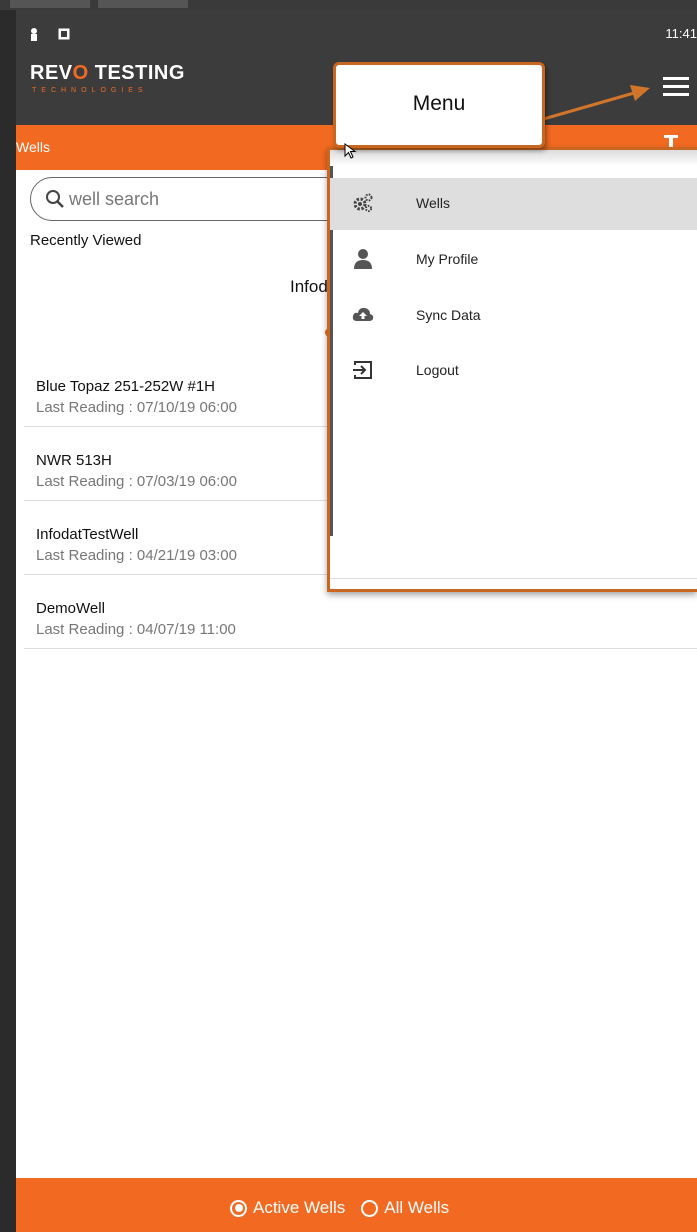  Describe the element at coordinates (238, 1208) in the screenshot. I see `active-wells-radio` at that location.